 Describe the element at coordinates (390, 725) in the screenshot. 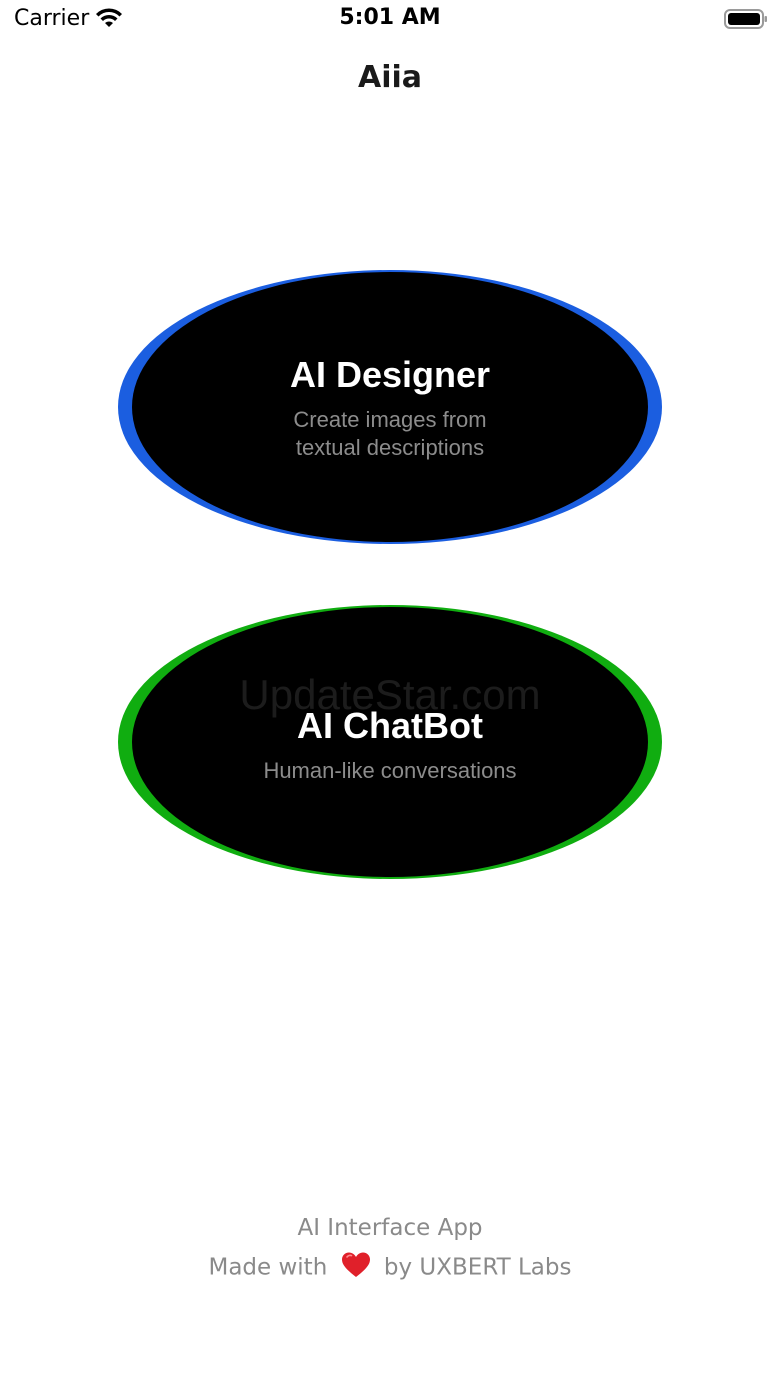

I see `ai-chatbot-title: AI ChatBot` at that location.